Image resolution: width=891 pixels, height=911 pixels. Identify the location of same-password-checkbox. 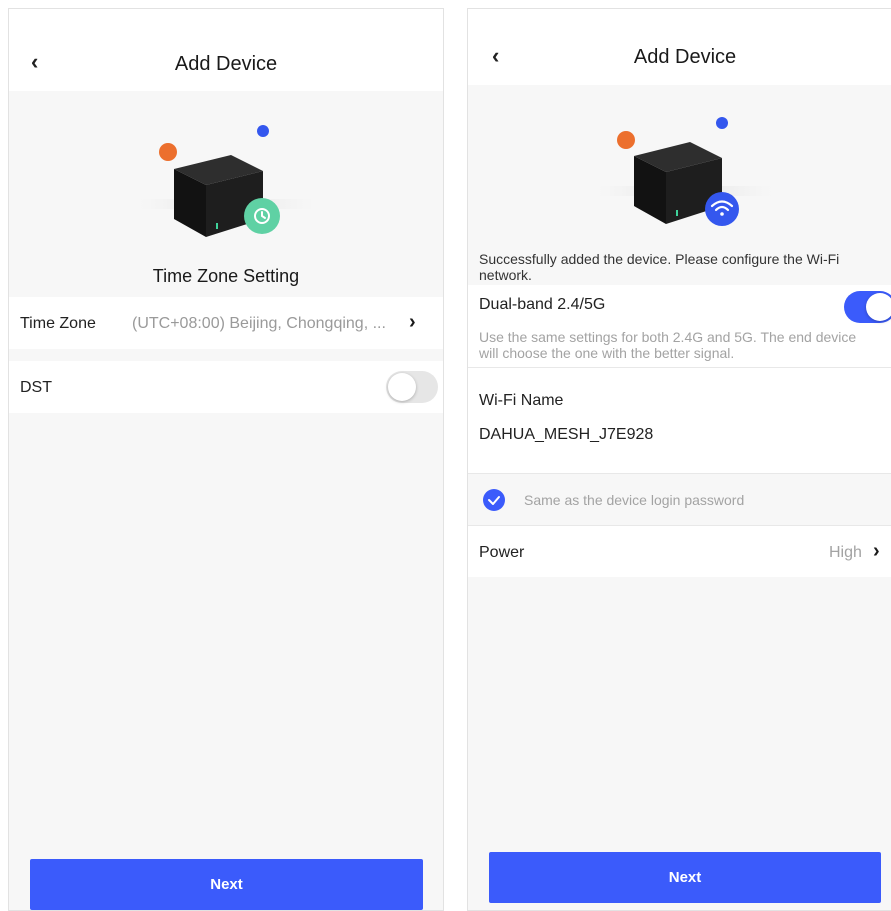
(494, 500).